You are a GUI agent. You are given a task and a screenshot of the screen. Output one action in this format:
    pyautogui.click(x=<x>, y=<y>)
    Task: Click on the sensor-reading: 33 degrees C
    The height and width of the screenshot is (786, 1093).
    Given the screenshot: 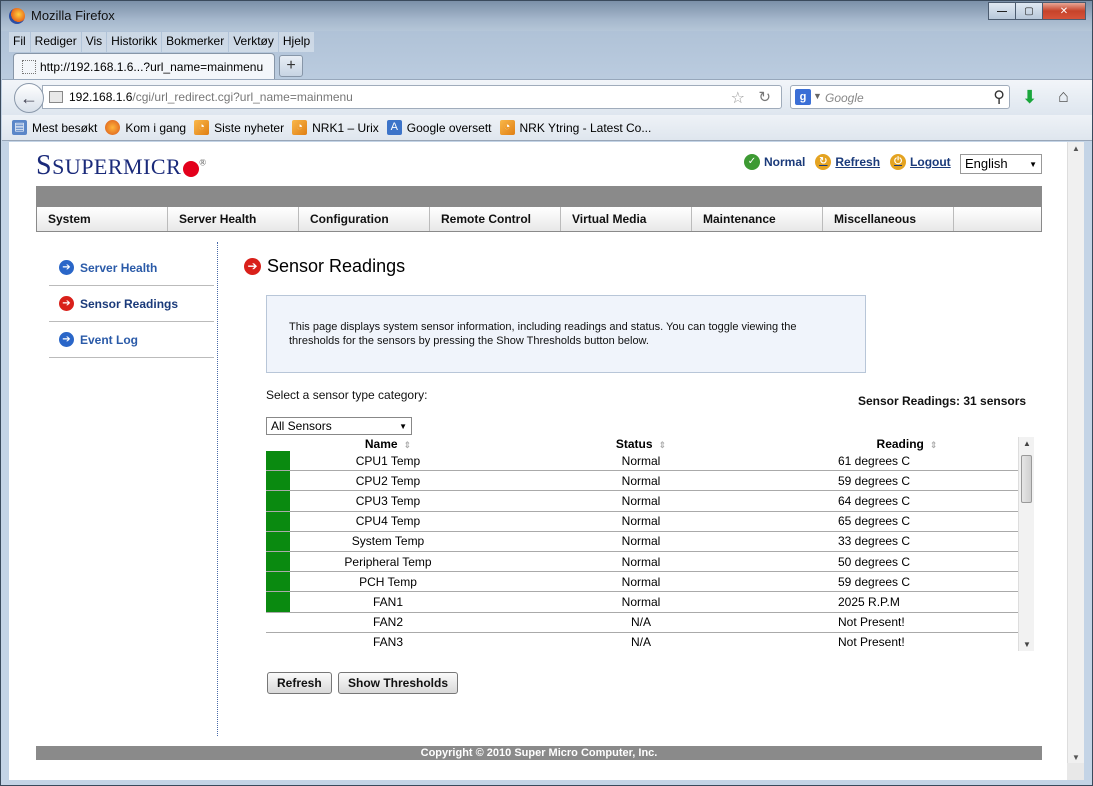 What is the action you would take?
    pyautogui.click(x=874, y=541)
    